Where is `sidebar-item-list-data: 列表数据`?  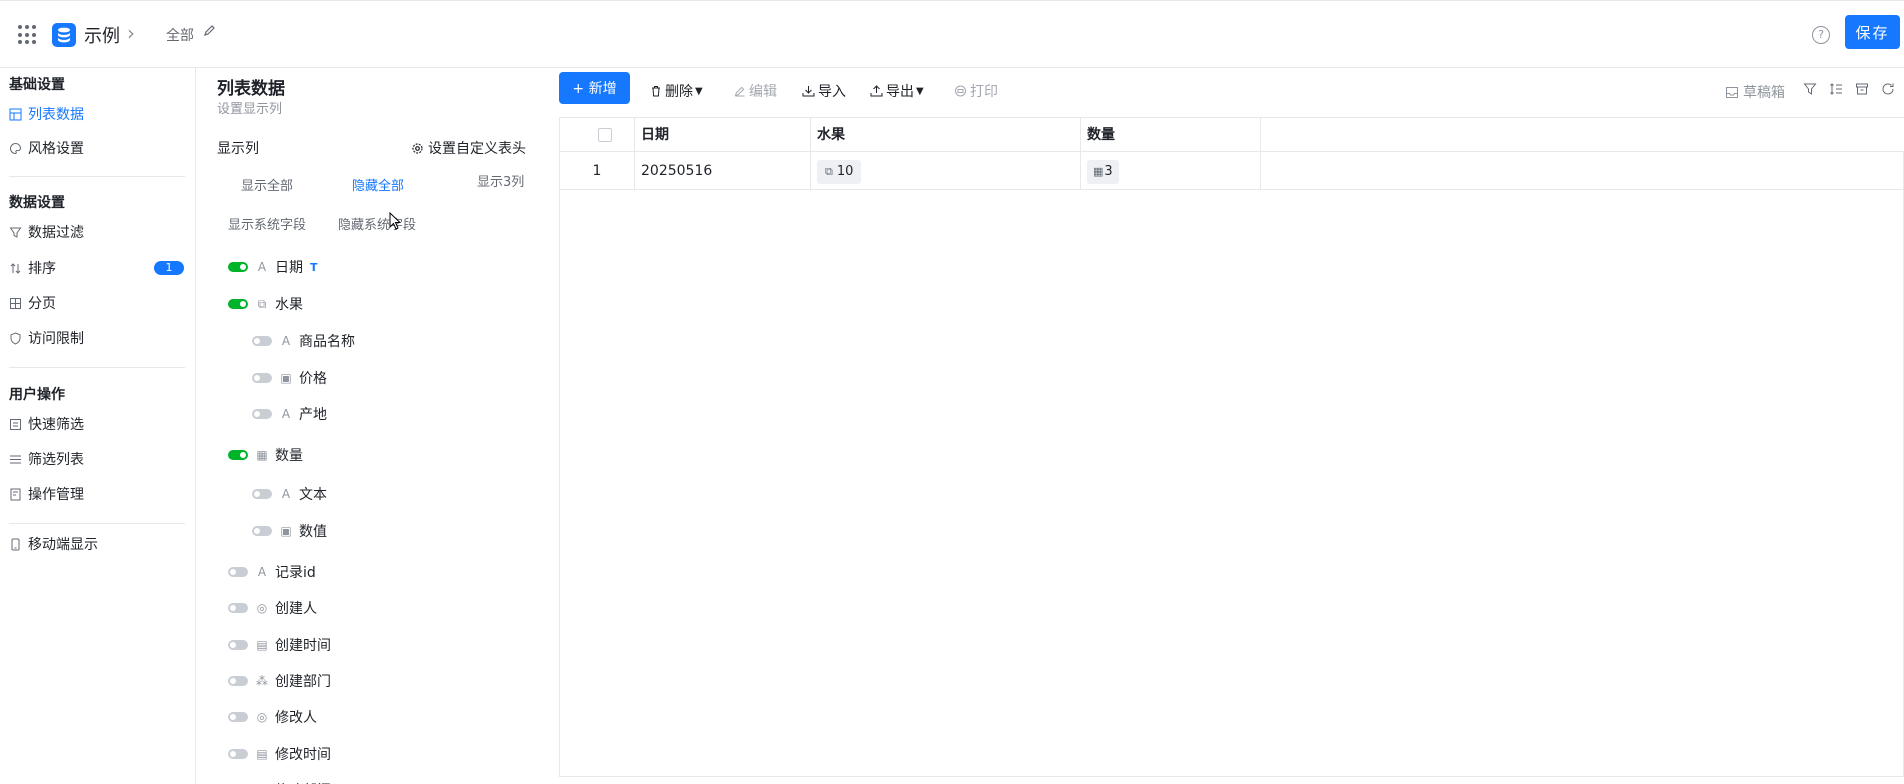 sidebar-item-list-data: 列表数据 is located at coordinates (98, 114).